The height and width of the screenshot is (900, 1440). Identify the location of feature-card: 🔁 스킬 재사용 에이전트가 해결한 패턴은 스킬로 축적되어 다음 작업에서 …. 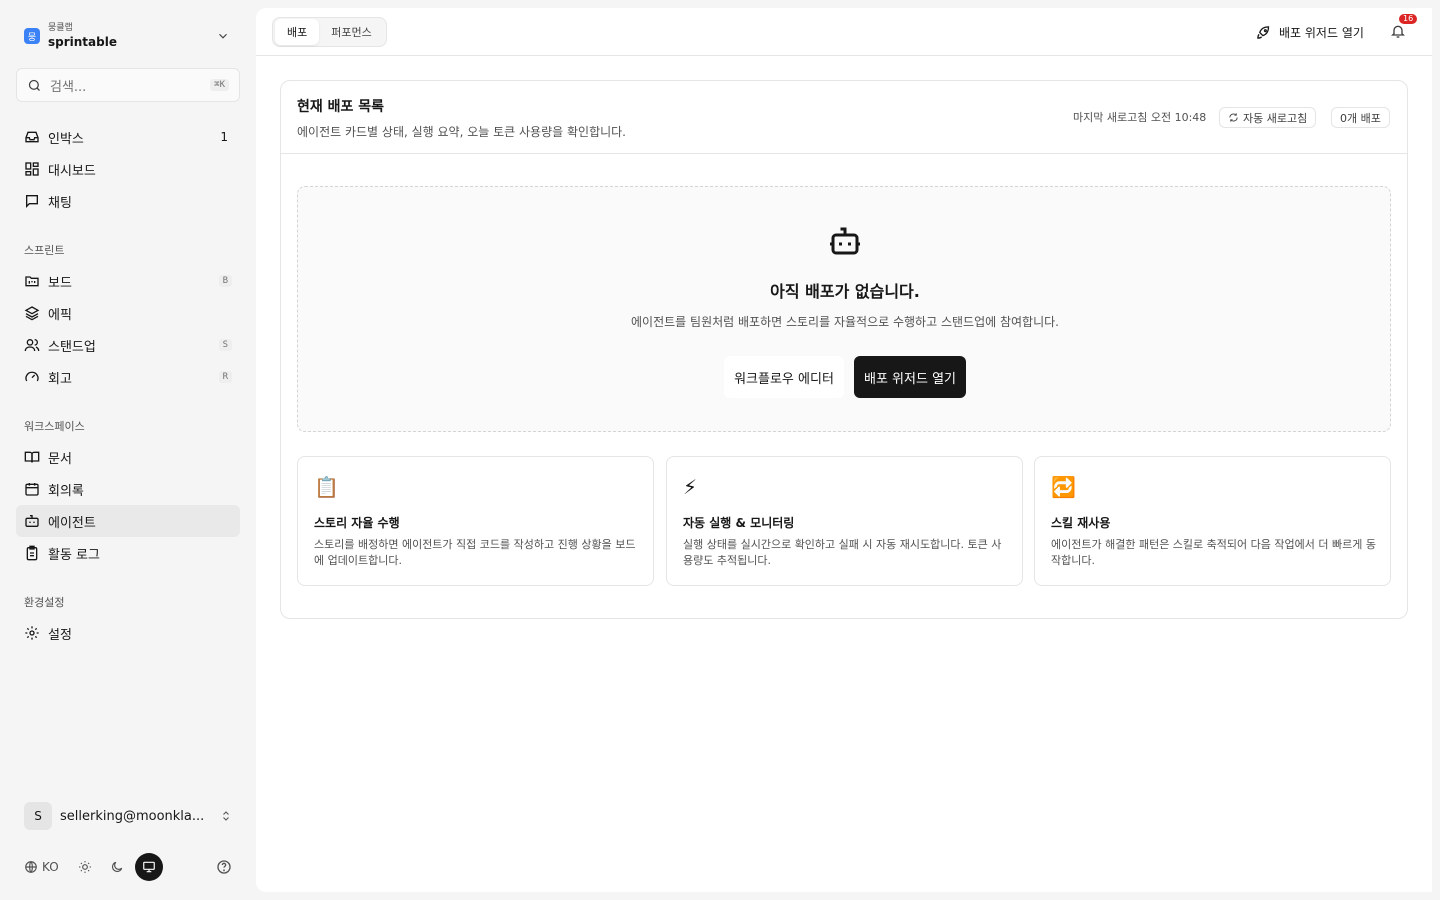
(1212, 521).